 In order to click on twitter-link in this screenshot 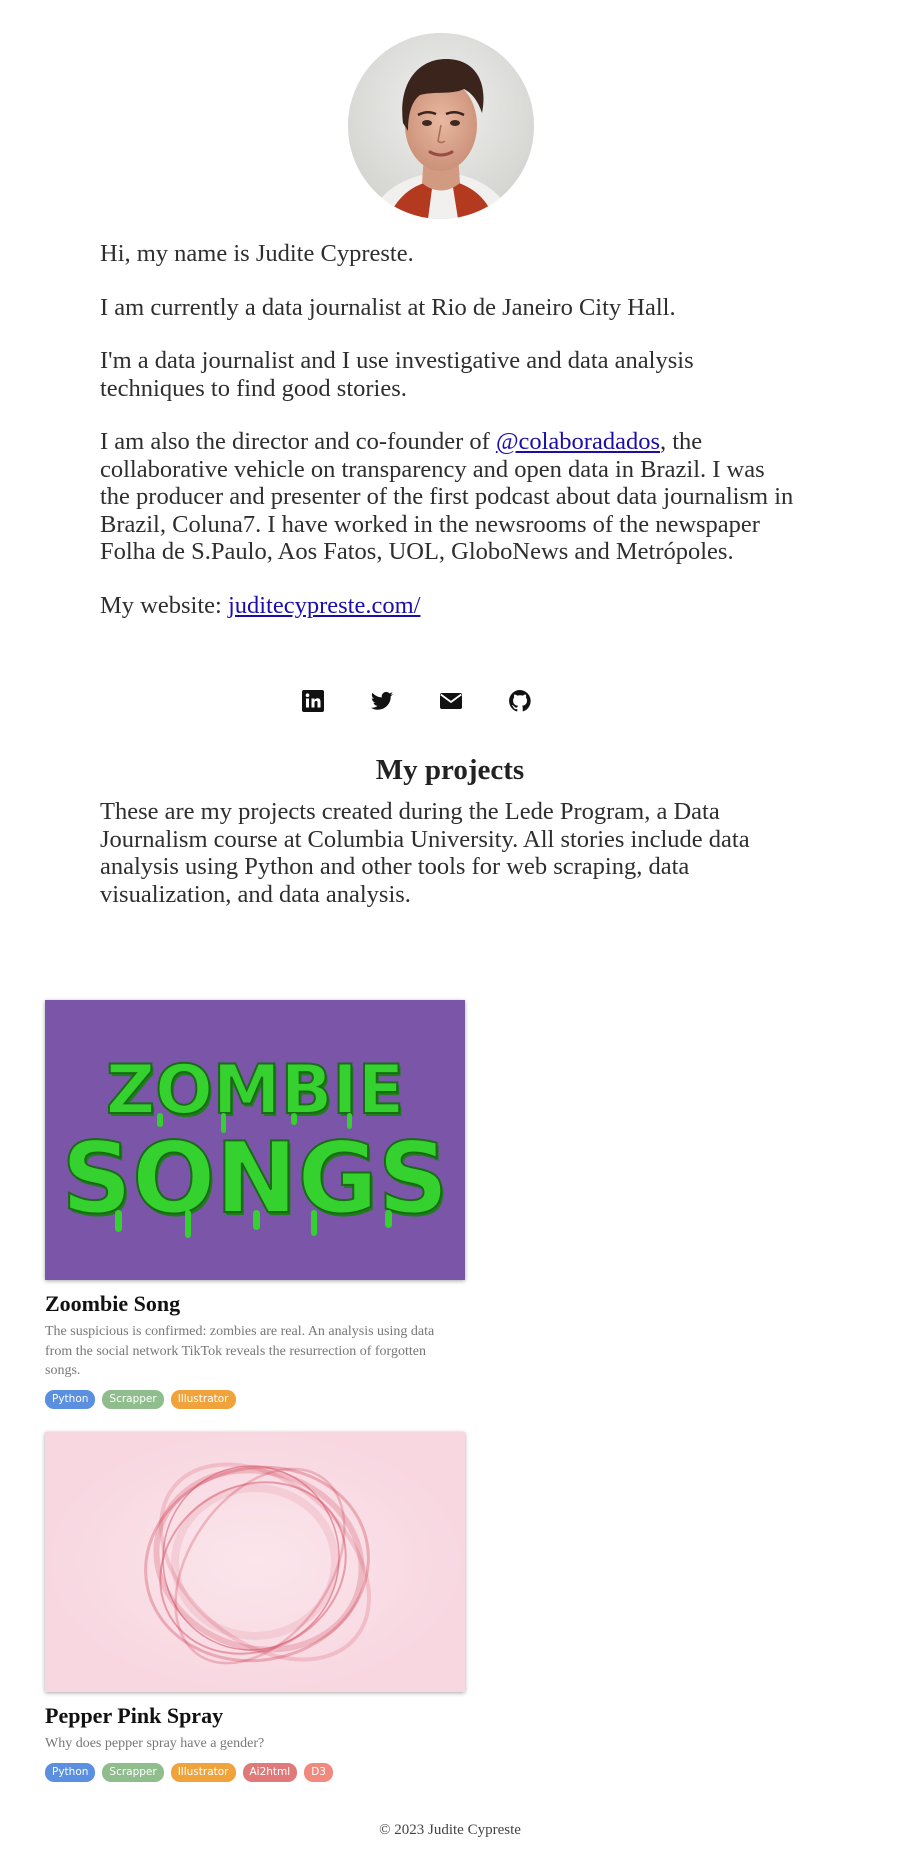, I will do `click(382, 701)`.